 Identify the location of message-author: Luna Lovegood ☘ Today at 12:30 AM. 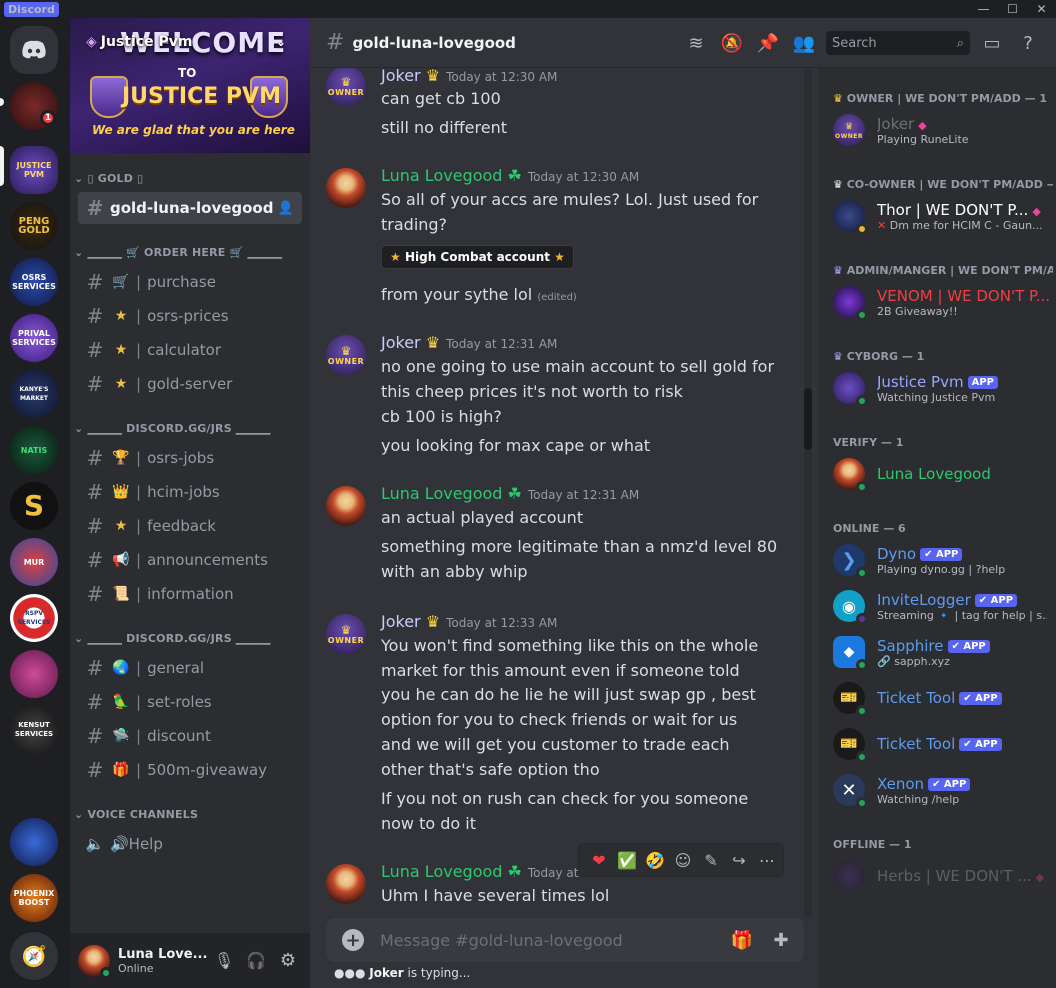
(510, 175).